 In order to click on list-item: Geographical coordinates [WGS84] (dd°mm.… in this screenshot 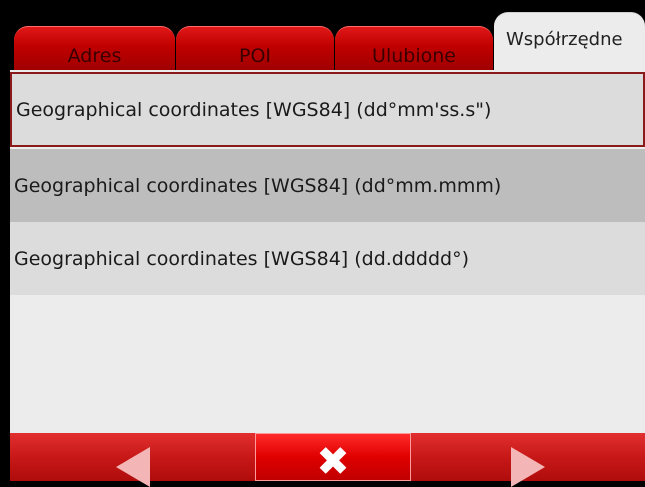, I will do `click(327, 185)`.